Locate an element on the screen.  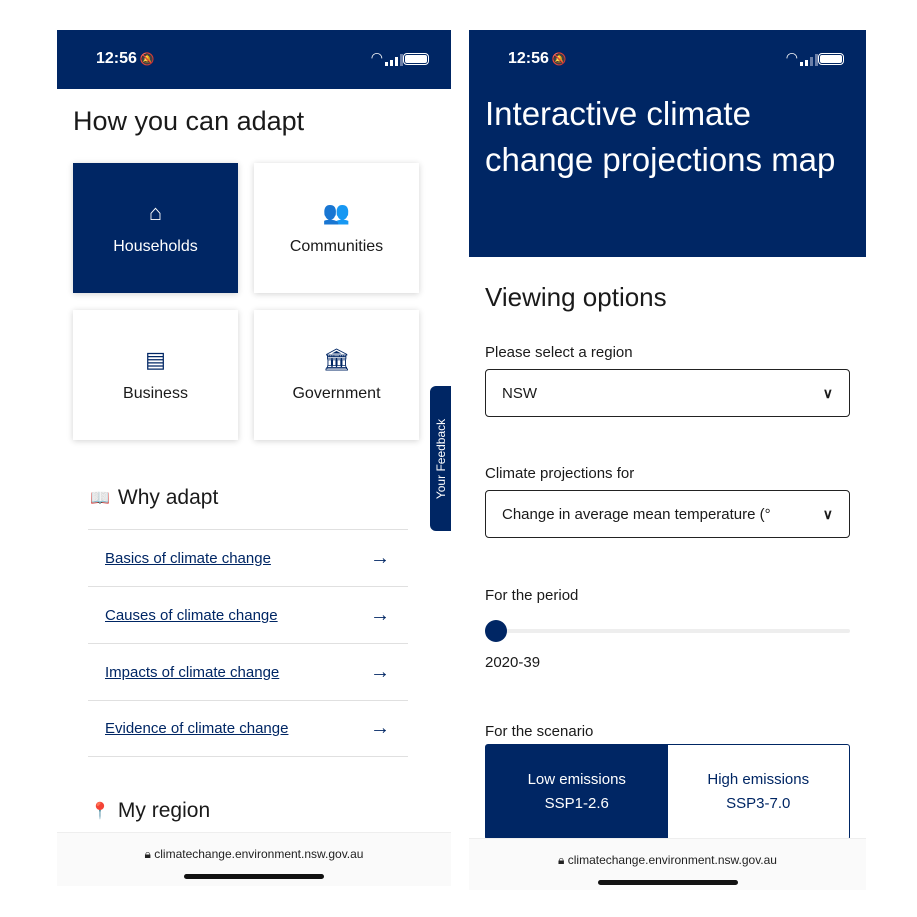
link-causes: Causes of climate change → is located at coordinates (248, 614).